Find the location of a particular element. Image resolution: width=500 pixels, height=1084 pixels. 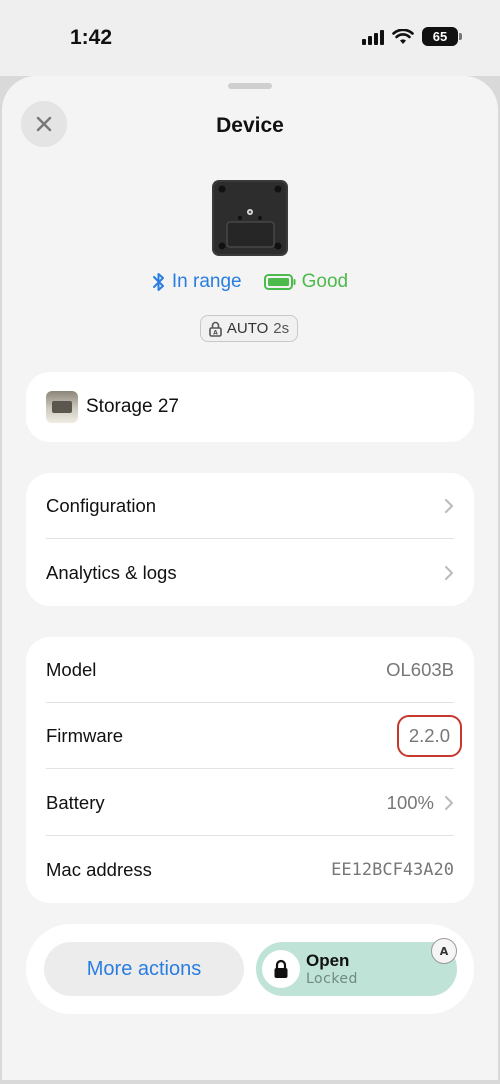

page-title: Device is located at coordinates (250, 125).